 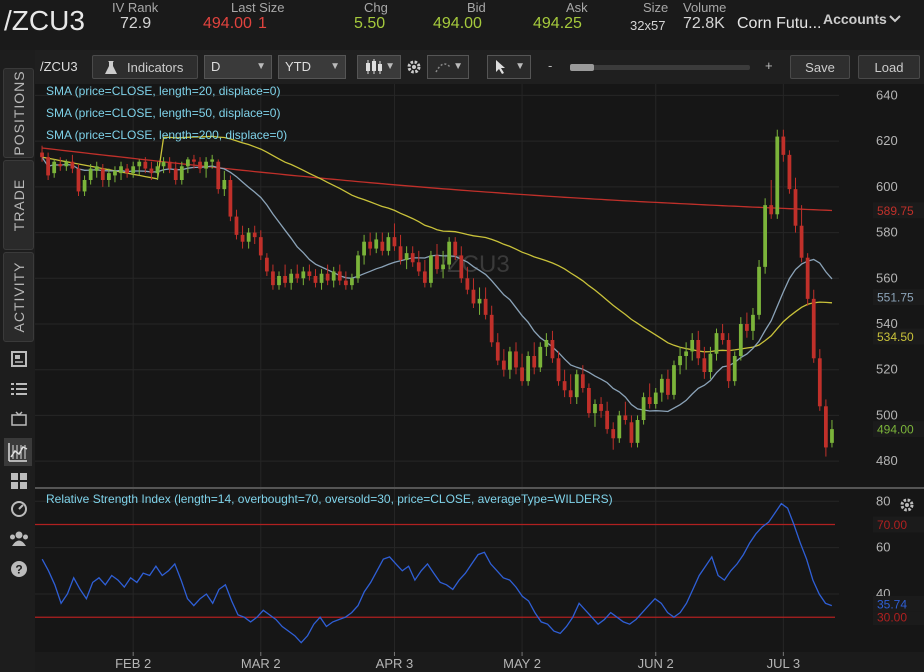 What do you see at coordinates (550, 65) in the screenshot?
I see `zoom-out-button: -` at bounding box center [550, 65].